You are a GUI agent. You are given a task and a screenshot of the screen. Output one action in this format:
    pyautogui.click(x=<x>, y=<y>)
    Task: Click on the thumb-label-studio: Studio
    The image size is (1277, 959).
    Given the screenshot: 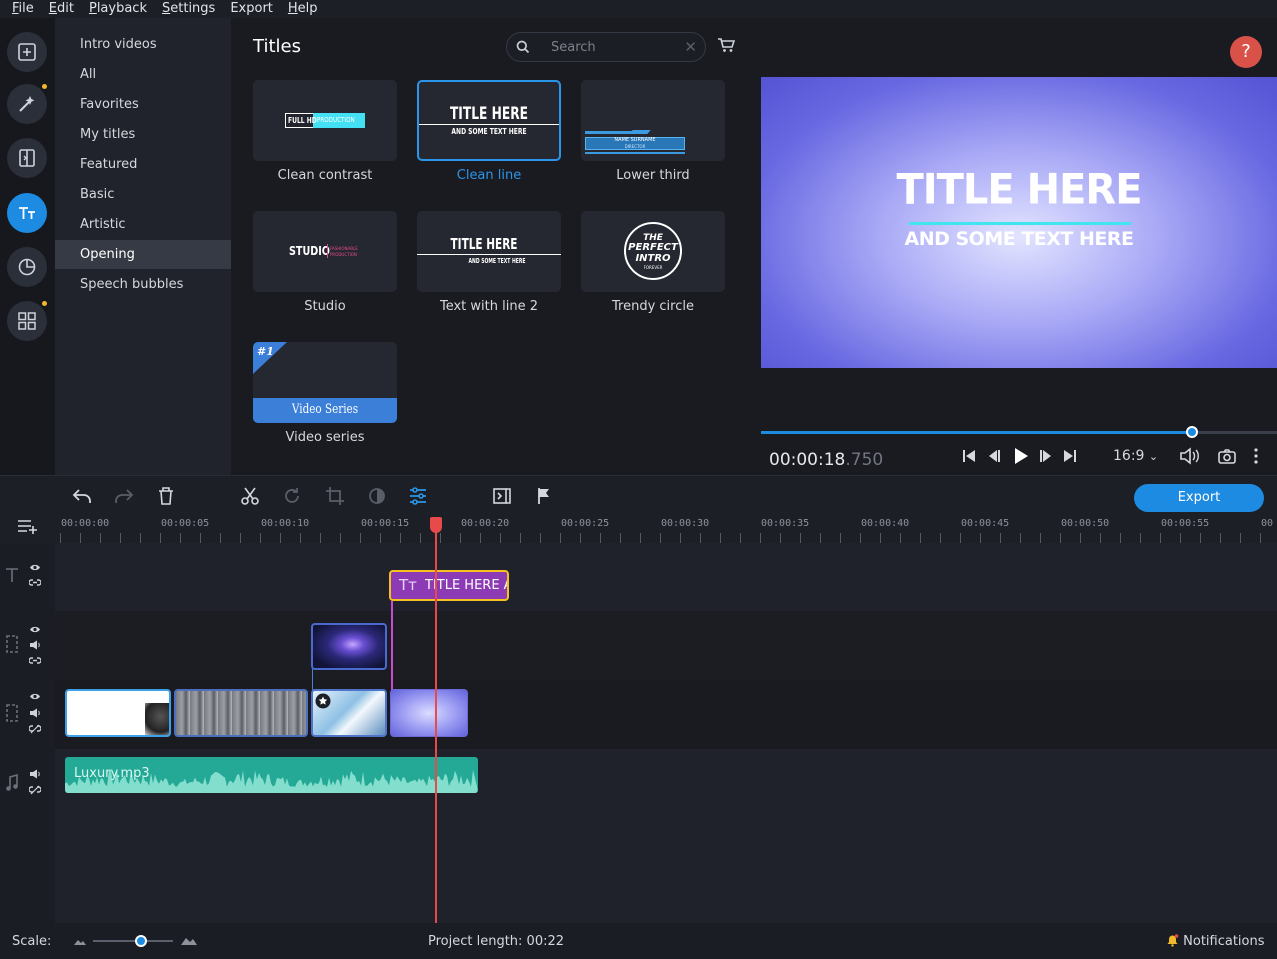 What is the action you would take?
    pyautogui.click(x=325, y=306)
    